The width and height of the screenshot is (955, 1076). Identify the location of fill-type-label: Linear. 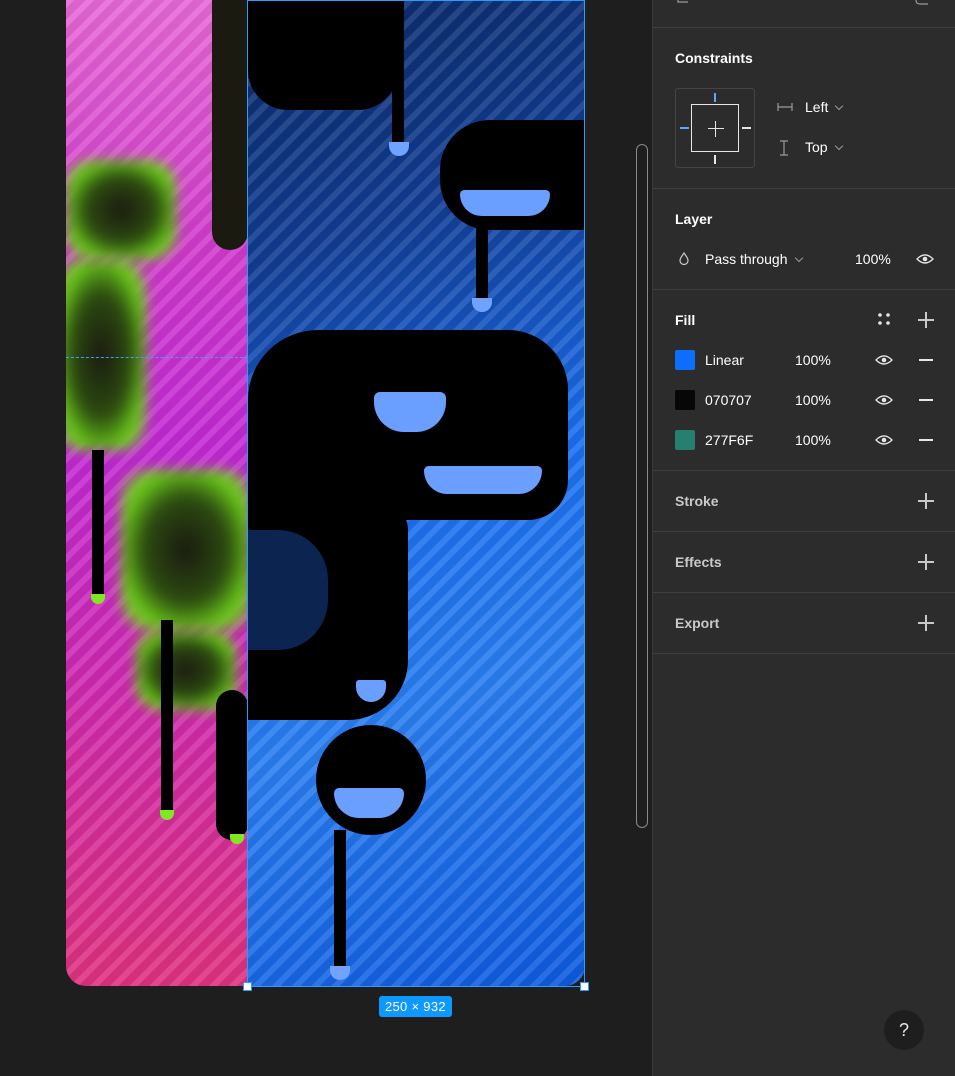
(724, 360).